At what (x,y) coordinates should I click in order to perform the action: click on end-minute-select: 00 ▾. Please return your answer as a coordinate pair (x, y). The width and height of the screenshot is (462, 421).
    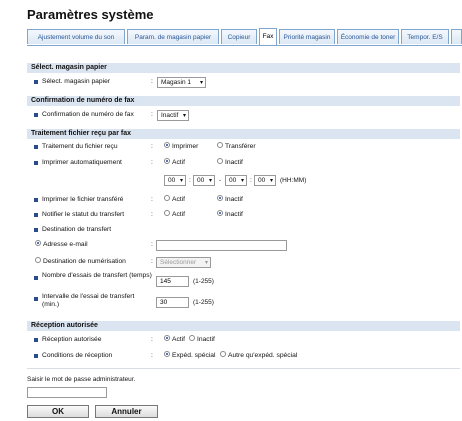
    Looking at the image, I should click on (265, 180).